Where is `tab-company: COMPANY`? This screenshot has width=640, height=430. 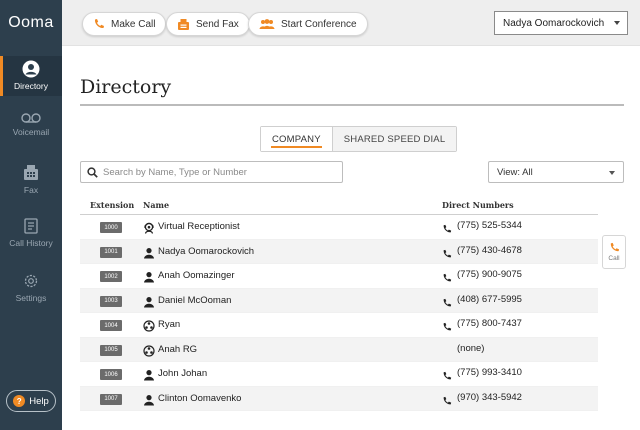
tab-company: COMPANY is located at coordinates (297, 139).